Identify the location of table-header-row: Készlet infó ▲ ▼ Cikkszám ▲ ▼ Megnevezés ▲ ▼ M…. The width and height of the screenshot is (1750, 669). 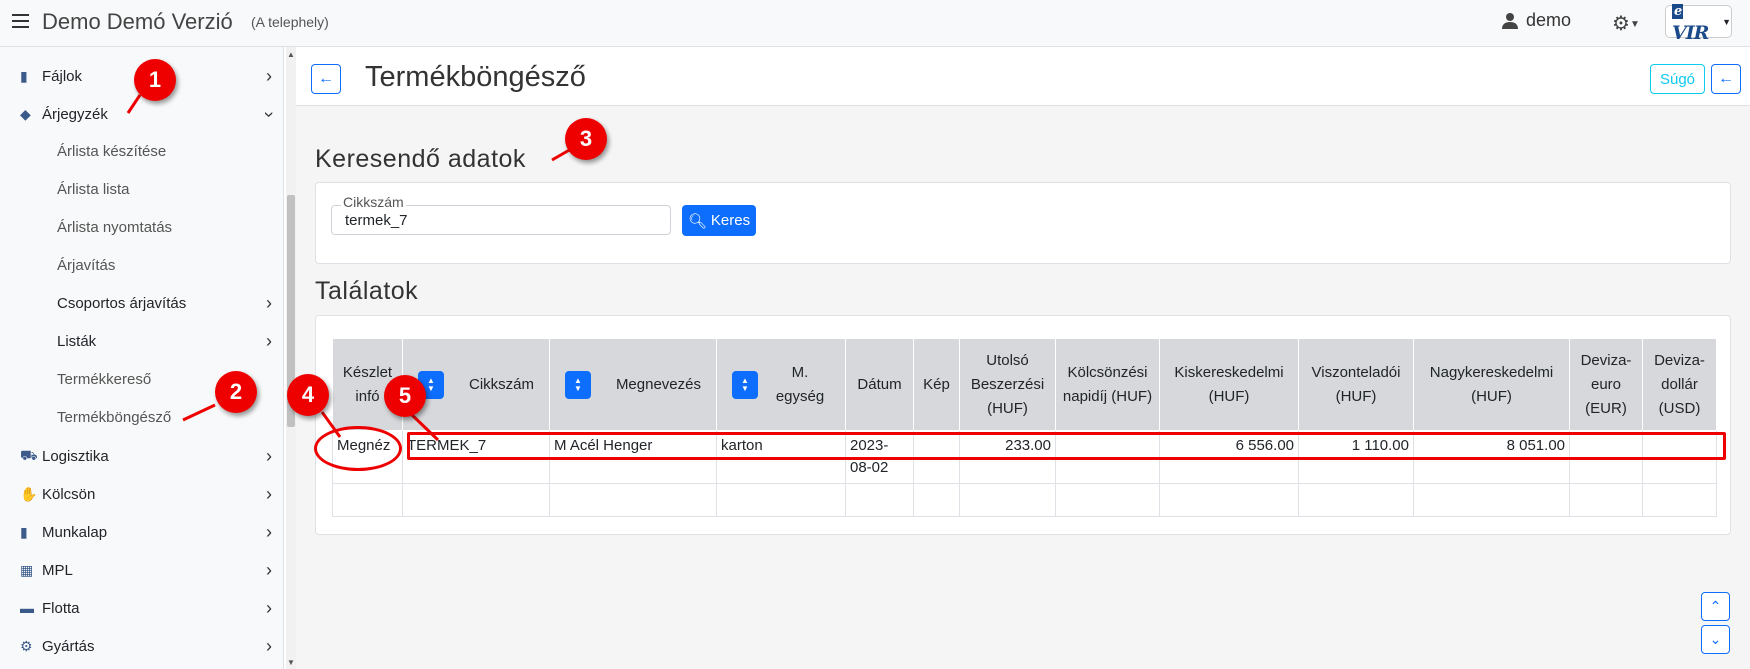
(1024, 384).